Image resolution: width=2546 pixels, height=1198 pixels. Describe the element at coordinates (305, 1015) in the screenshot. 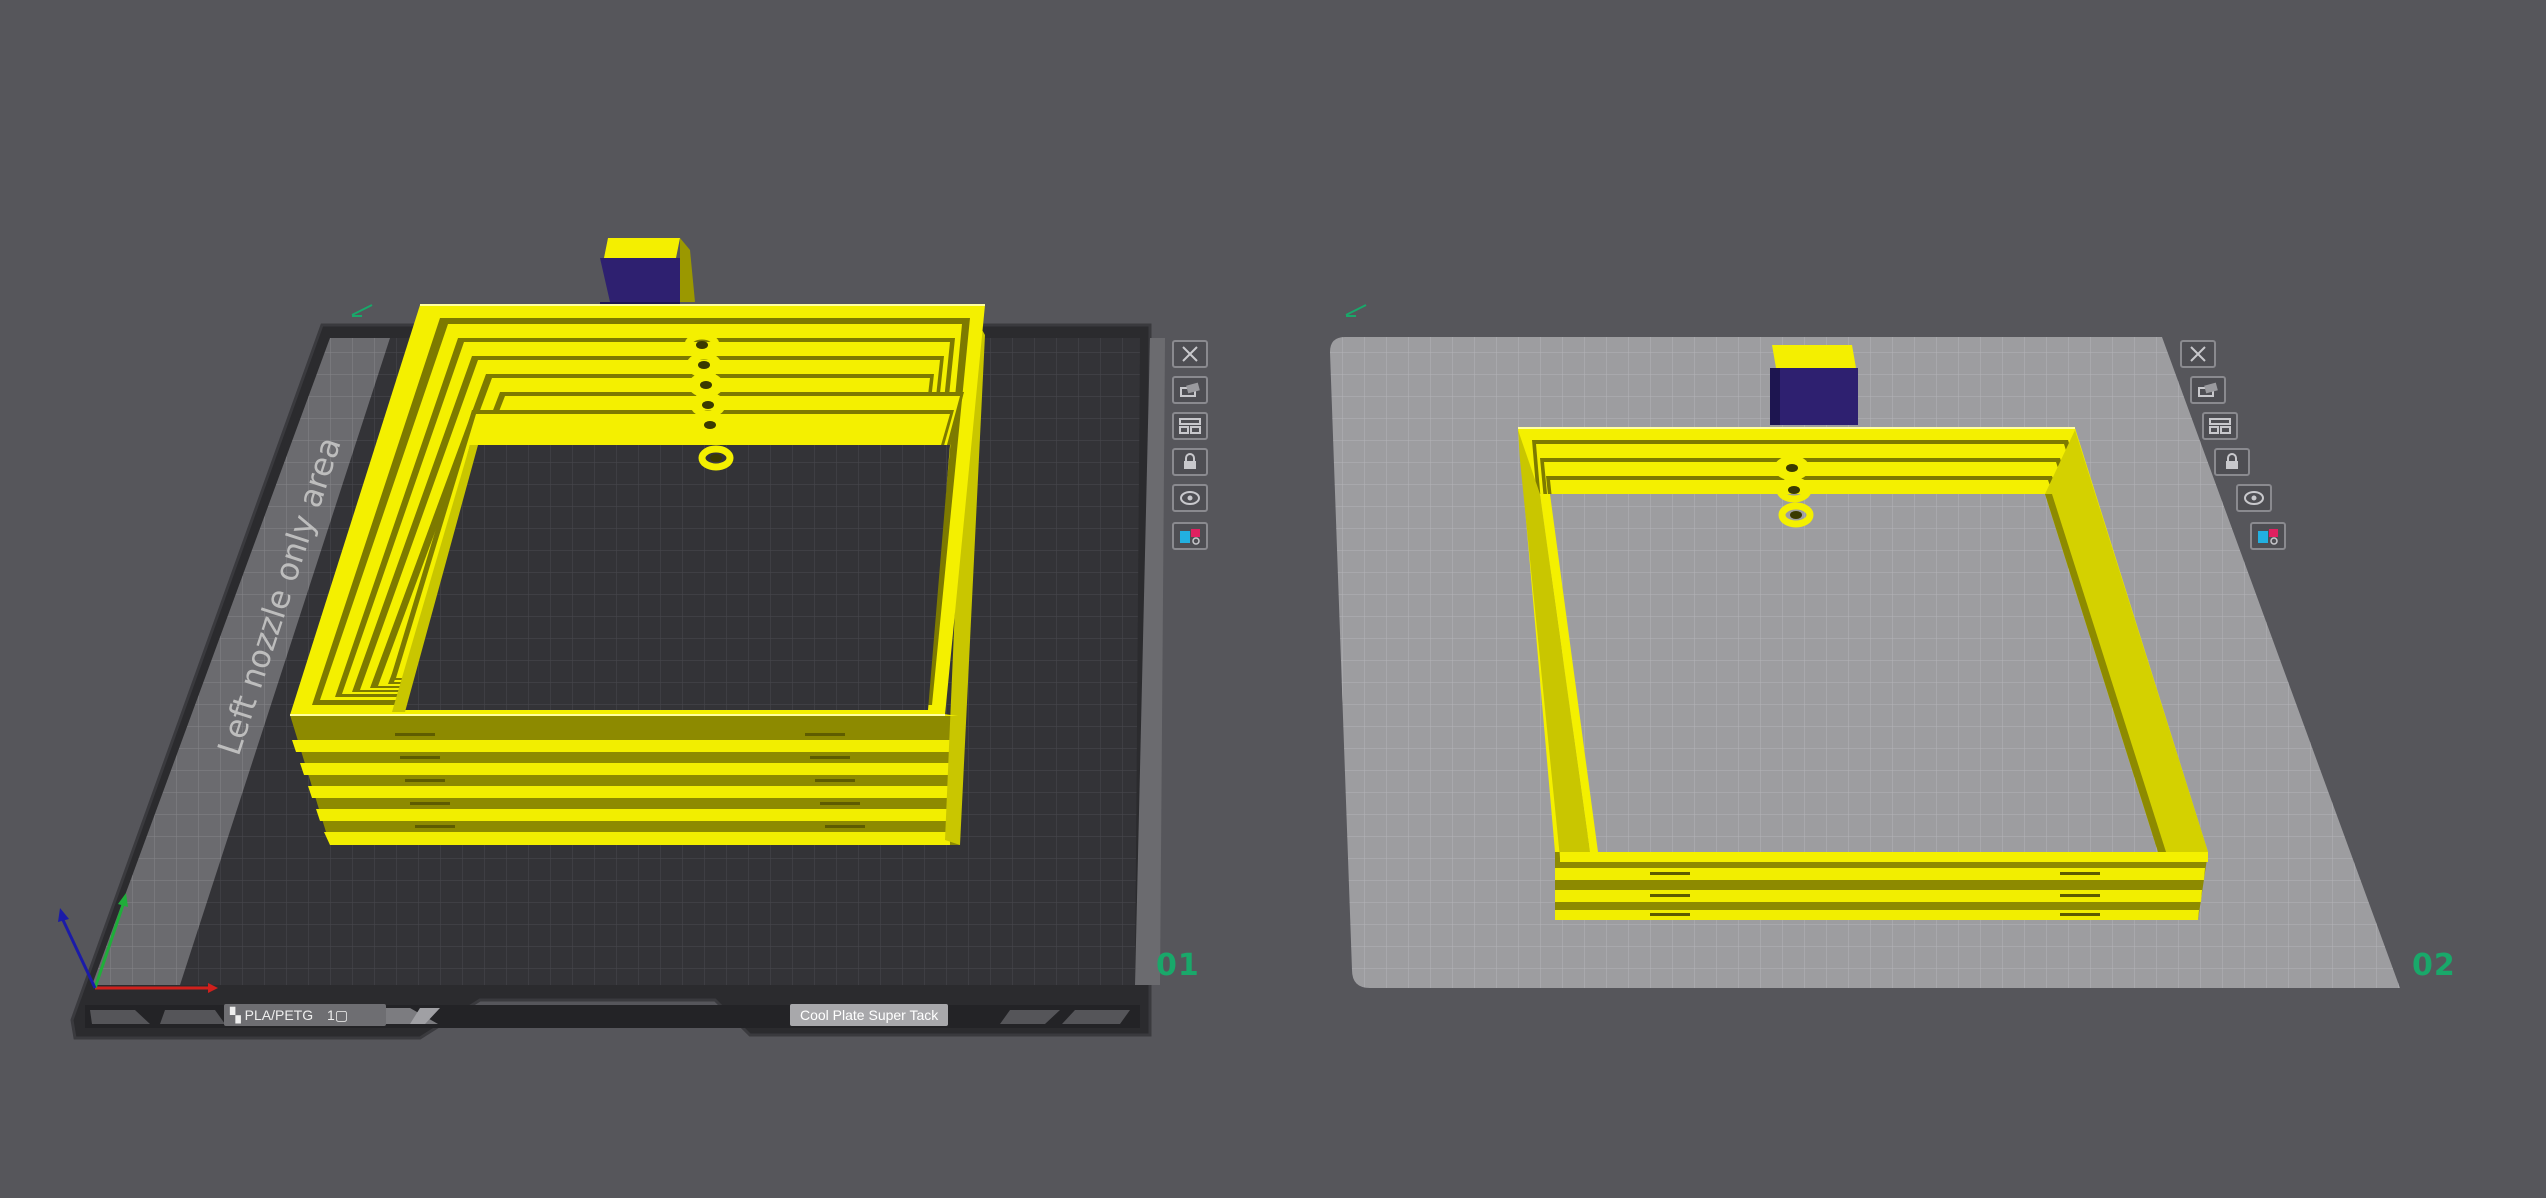

I see `filament-type-label: ▚ PLA/PETG 1▢` at that location.